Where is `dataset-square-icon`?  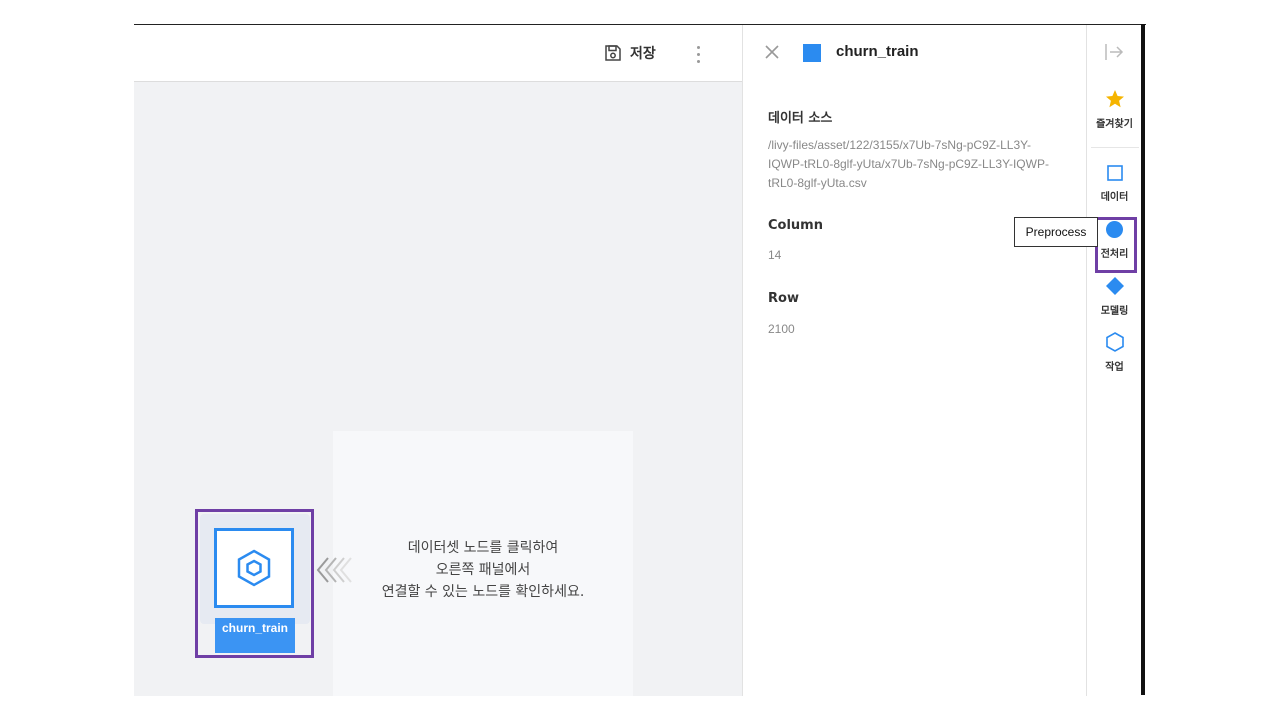
dataset-square-icon is located at coordinates (812, 53).